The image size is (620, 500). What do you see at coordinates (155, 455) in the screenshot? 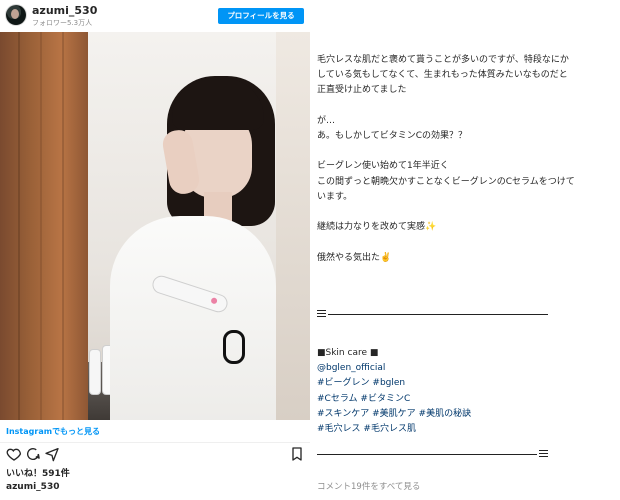
I see `action-bar` at bounding box center [155, 455].